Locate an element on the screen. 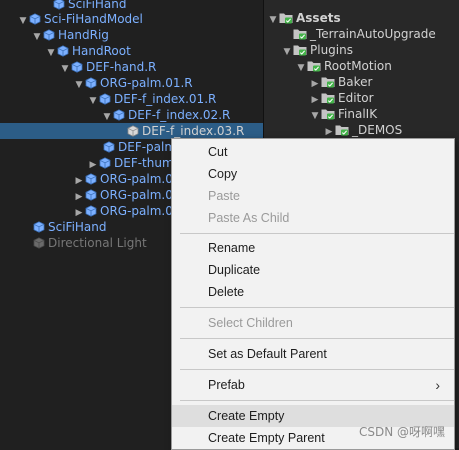 This screenshot has height=450, width=459. project-item-label: _DEMOS is located at coordinates (377, 130).